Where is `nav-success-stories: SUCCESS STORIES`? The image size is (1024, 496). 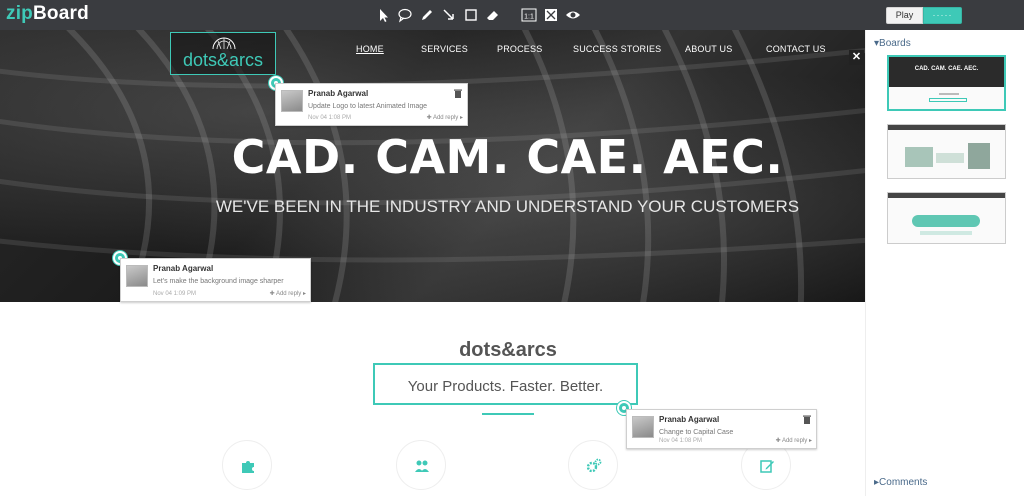
nav-success-stories: SUCCESS STORIES is located at coordinates (617, 49).